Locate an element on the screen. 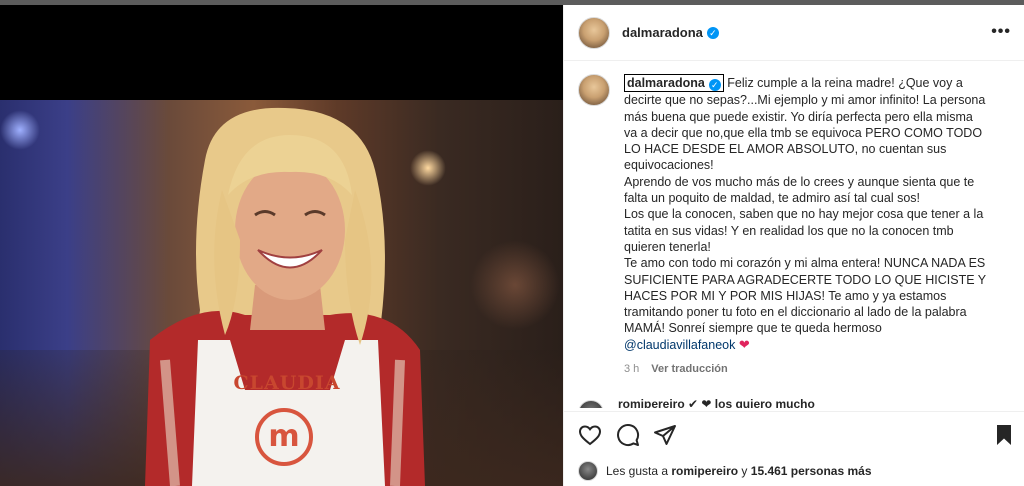  apron-text: CLAUDIA is located at coordinates (287, 383).